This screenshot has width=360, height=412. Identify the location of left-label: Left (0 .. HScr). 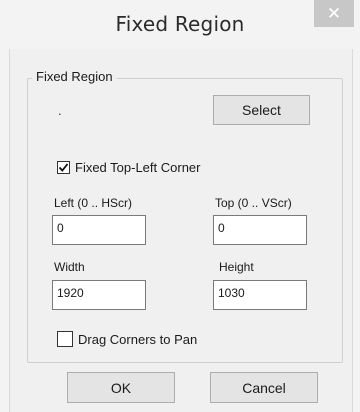
(93, 203).